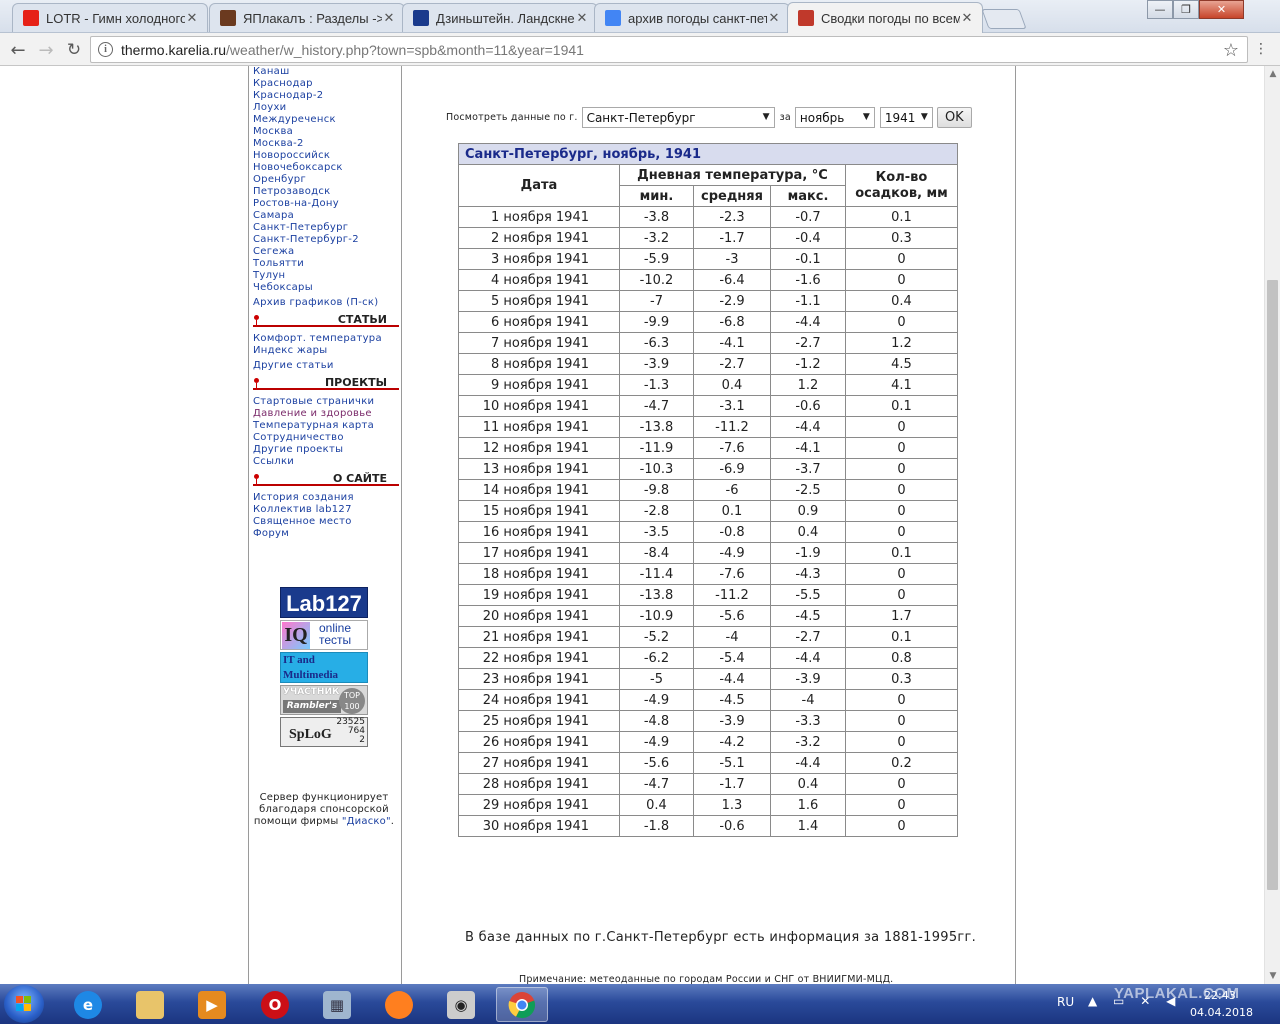 The width and height of the screenshot is (1280, 1024). Describe the element at coordinates (1221, 9) in the screenshot. I see `close-window-button: ✕` at that location.